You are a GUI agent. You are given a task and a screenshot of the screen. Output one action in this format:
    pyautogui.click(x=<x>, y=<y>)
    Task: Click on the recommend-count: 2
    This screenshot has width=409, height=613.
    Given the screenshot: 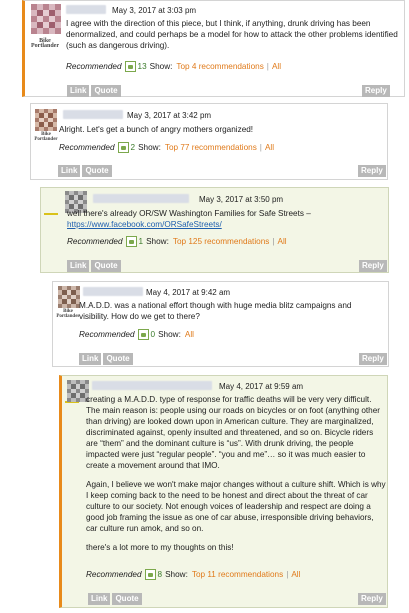 What is the action you would take?
    pyautogui.click(x=133, y=147)
    